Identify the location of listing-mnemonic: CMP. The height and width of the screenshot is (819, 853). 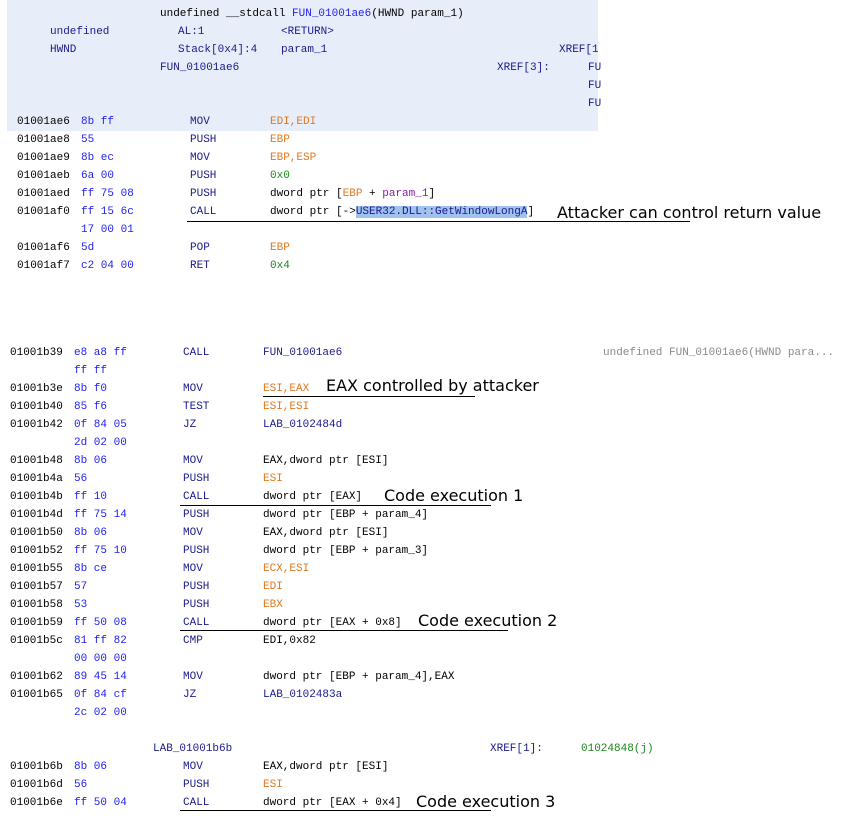
(193, 641).